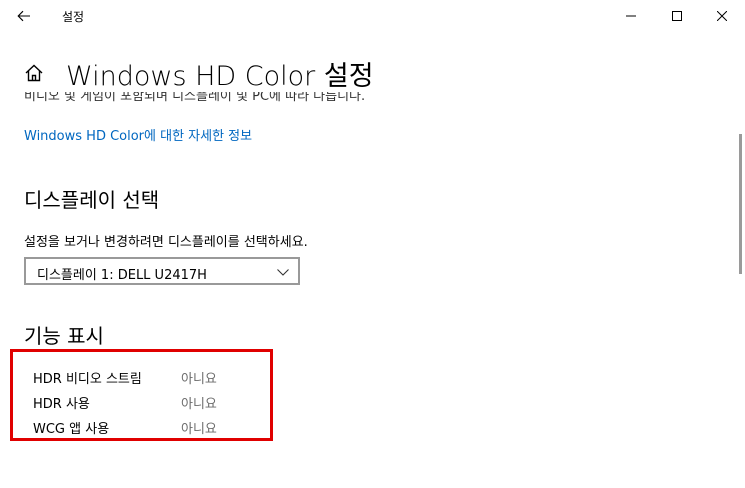  What do you see at coordinates (283, 272) in the screenshot?
I see `chevron-down-icon` at bounding box center [283, 272].